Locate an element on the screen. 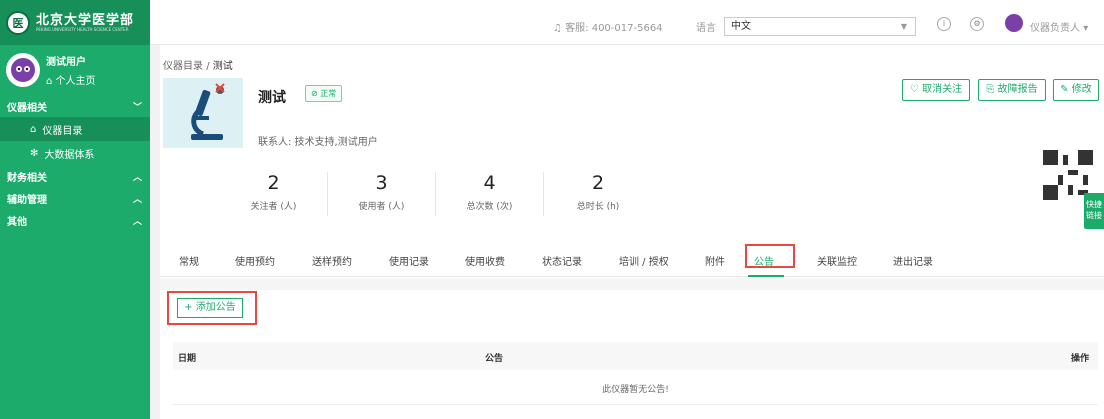 Image resolution: width=1104 pixels, height=419 pixels. tab-status-records: 状态记录 is located at coordinates (562, 260).